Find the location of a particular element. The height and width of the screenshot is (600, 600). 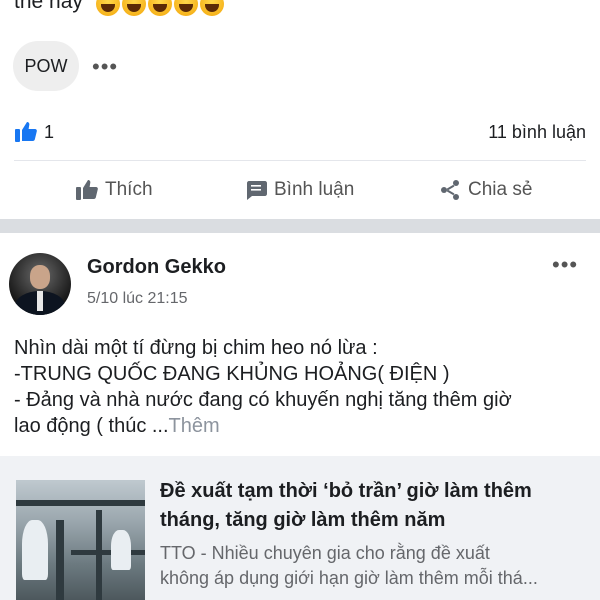

divider is located at coordinates (300, 160).